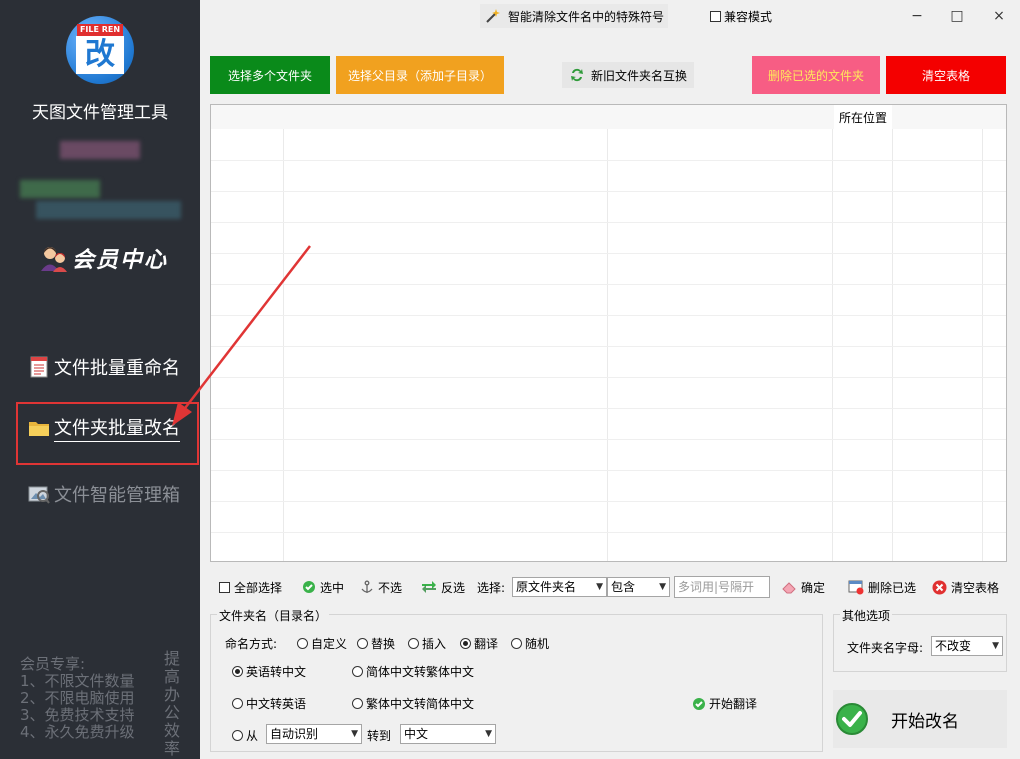 This screenshot has width=1020, height=759. Describe the element at coordinates (733, 704) in the screenshot. I see `start-translate-label: 开始翻译` at that location.